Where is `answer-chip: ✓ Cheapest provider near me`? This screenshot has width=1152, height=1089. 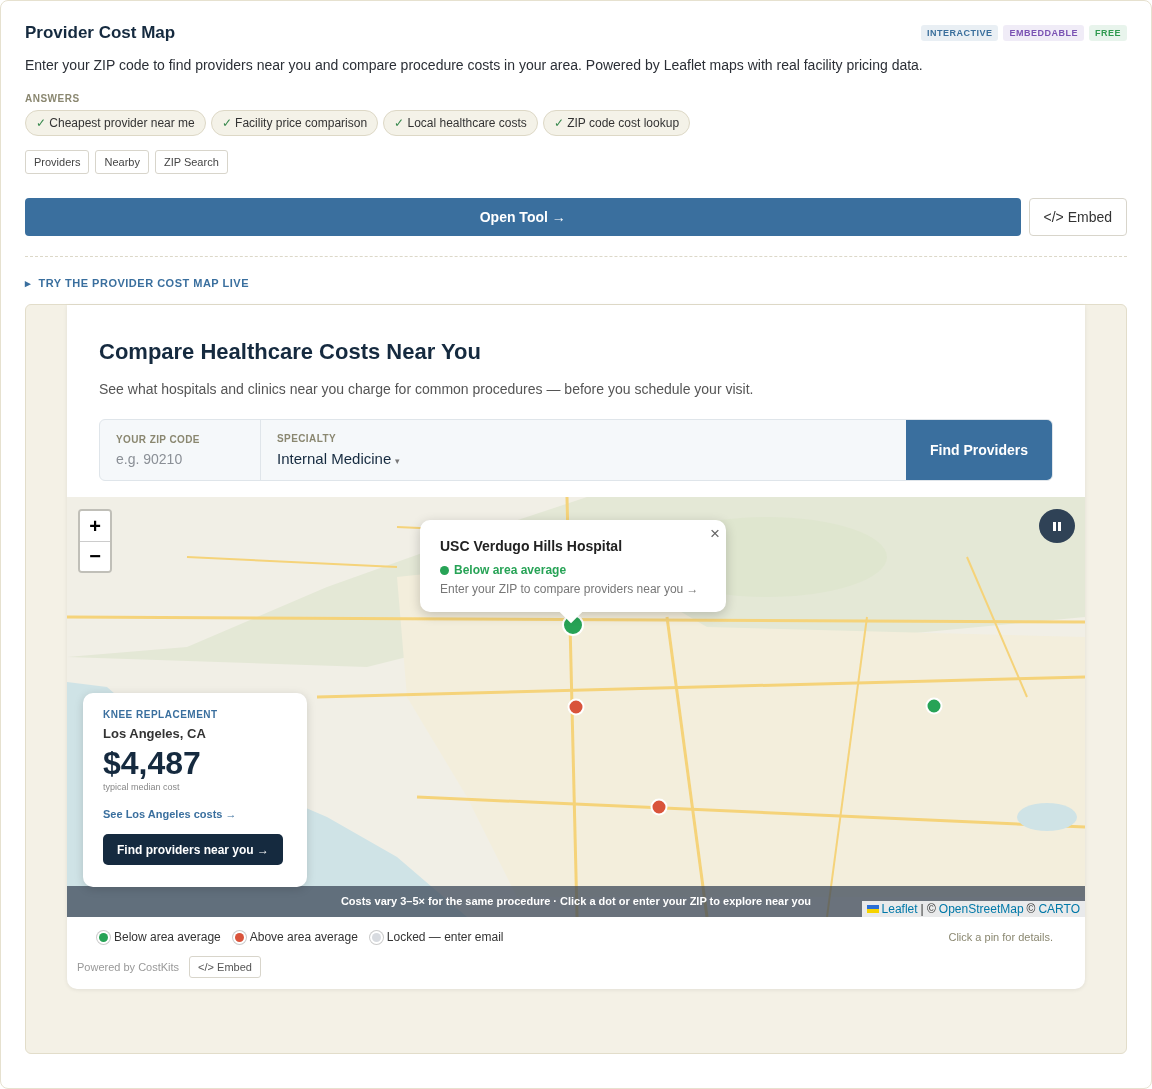
answer-chip: ✓ Cheapest provider near me is located at coordinates (115, 123).